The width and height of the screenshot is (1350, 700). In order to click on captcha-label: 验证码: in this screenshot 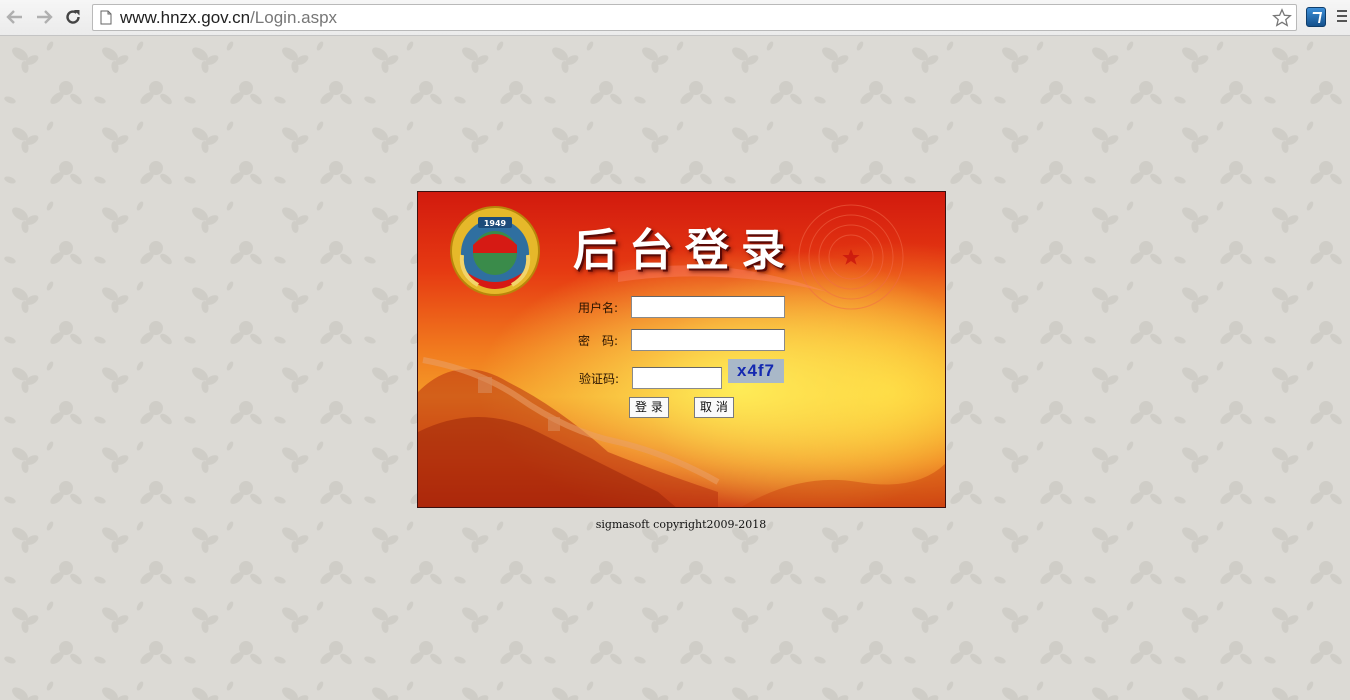, I will do `click(599, 379)`.